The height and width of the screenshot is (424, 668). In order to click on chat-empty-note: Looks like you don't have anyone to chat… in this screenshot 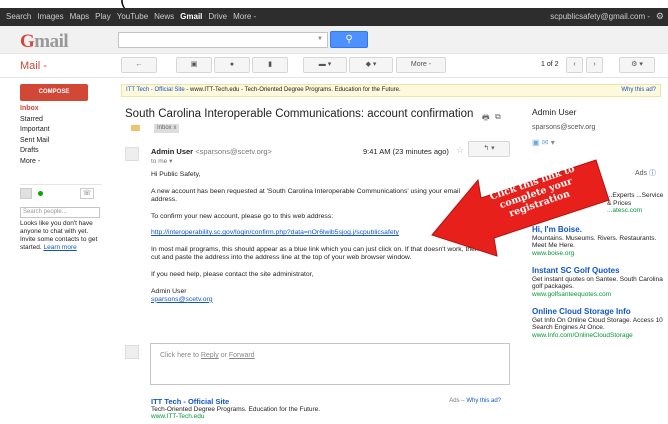, I will do `click(59, 235)`.